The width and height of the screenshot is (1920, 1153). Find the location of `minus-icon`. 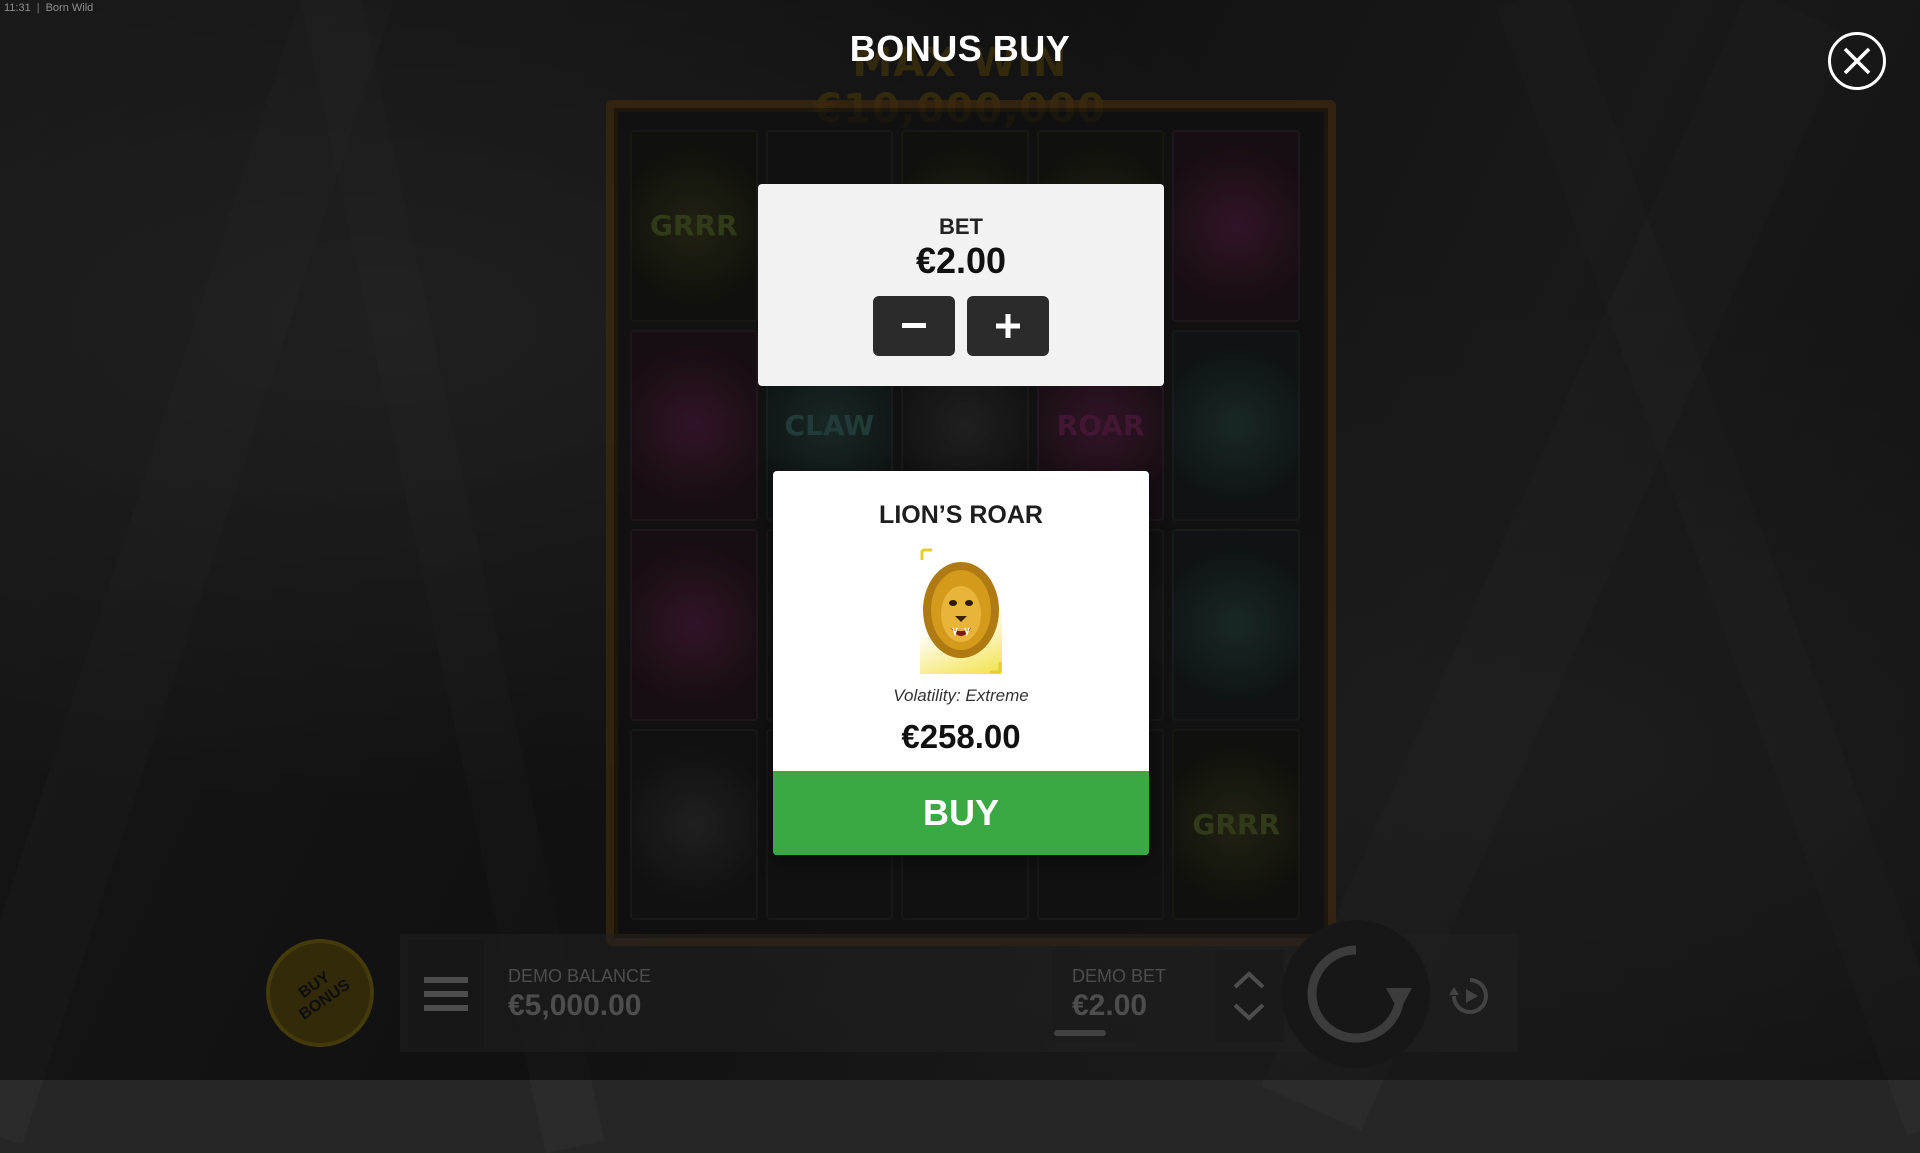

minus-icon is located at coordinates (914, 325).